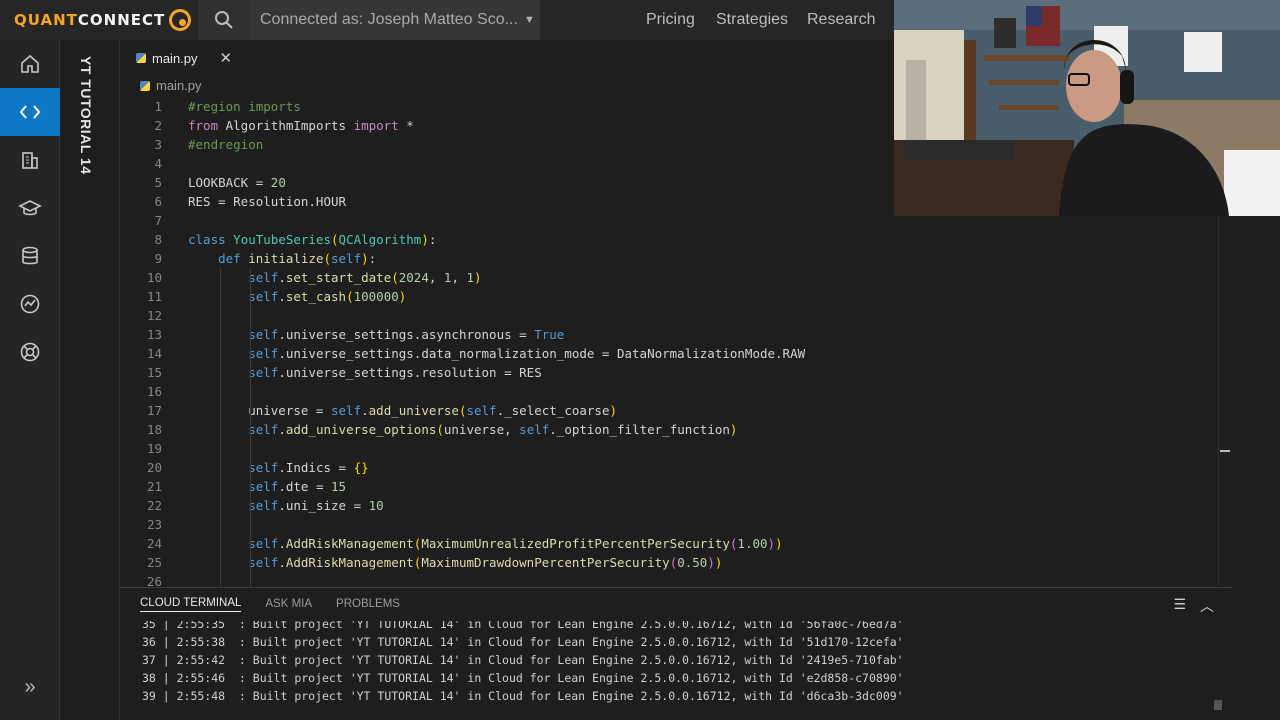 The image size is (1280, 720). Describe the element at coordinates (154, 467) in the screenshot. I see `line-number: 20` at that location.